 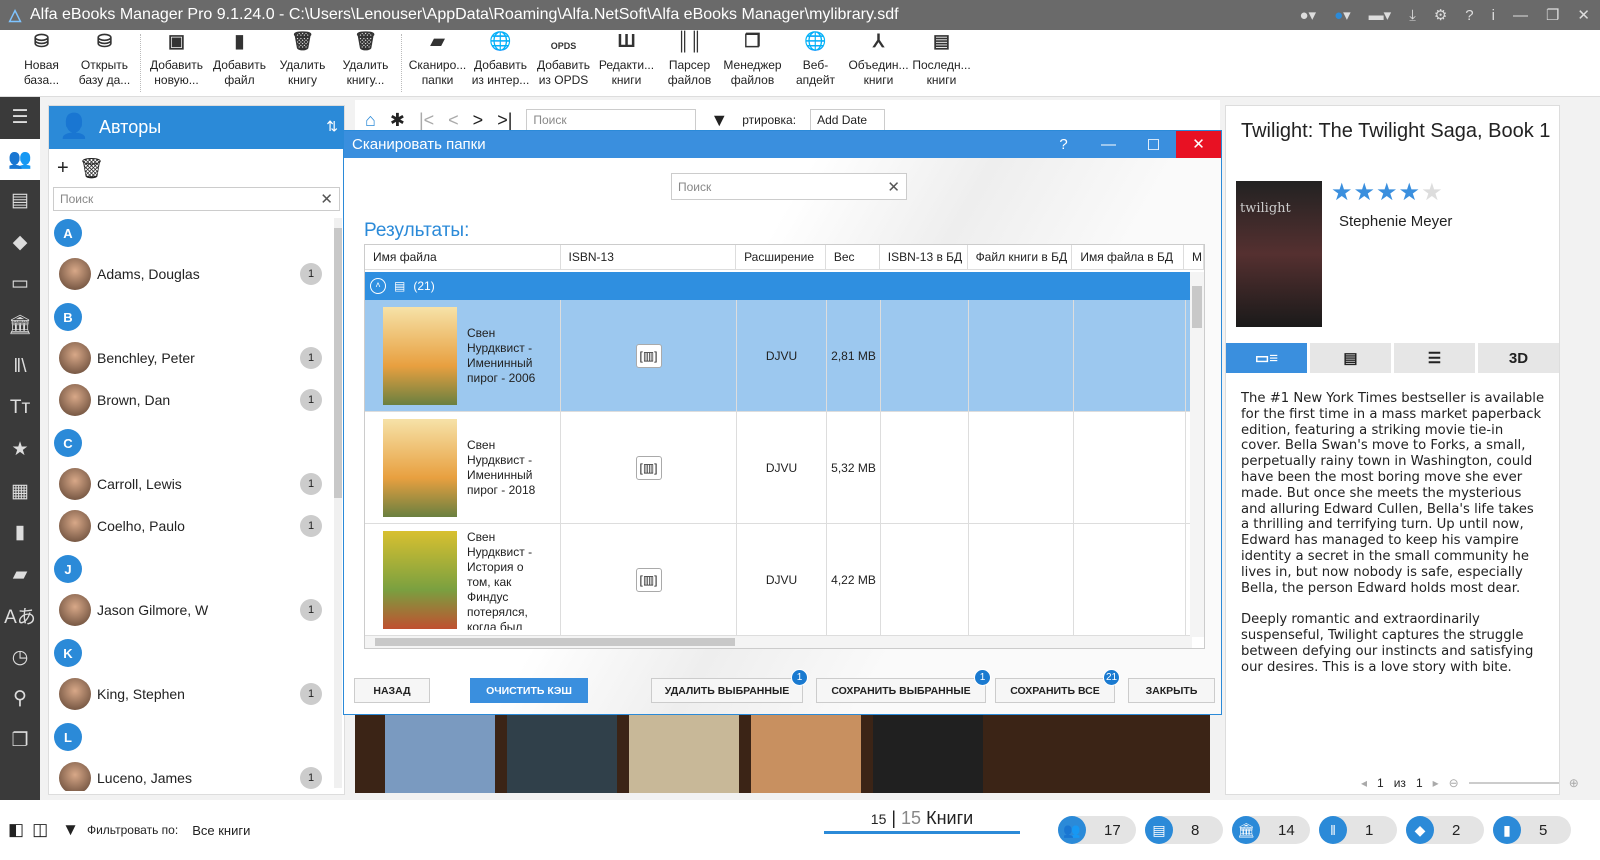 What do you see at coordinates (1364, 783) in the screenshot?
I see `prev-page-icon: ◂` at bounding box center [1364, 783].